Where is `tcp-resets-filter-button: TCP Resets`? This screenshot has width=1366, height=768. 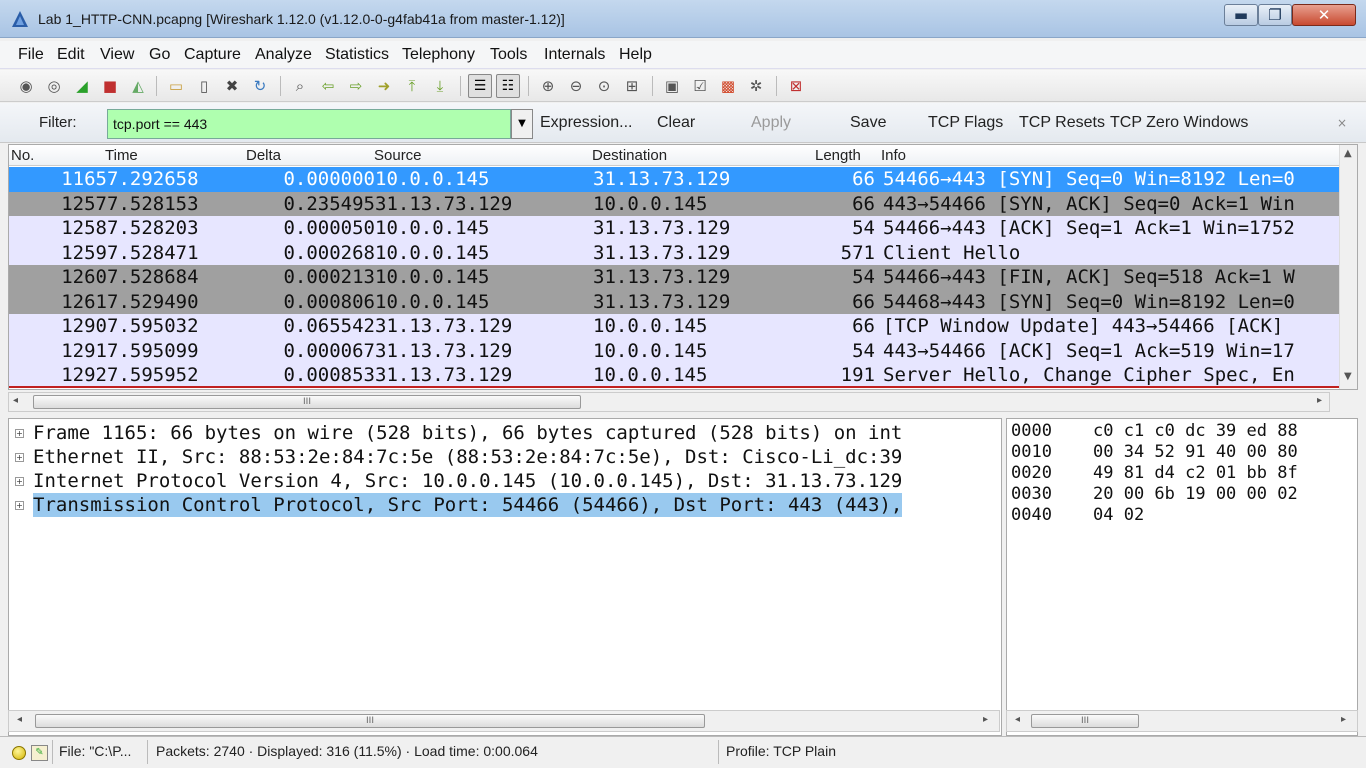 tcp-resets-filter-button: TCP Resets is located at coordinates (1062, 123).